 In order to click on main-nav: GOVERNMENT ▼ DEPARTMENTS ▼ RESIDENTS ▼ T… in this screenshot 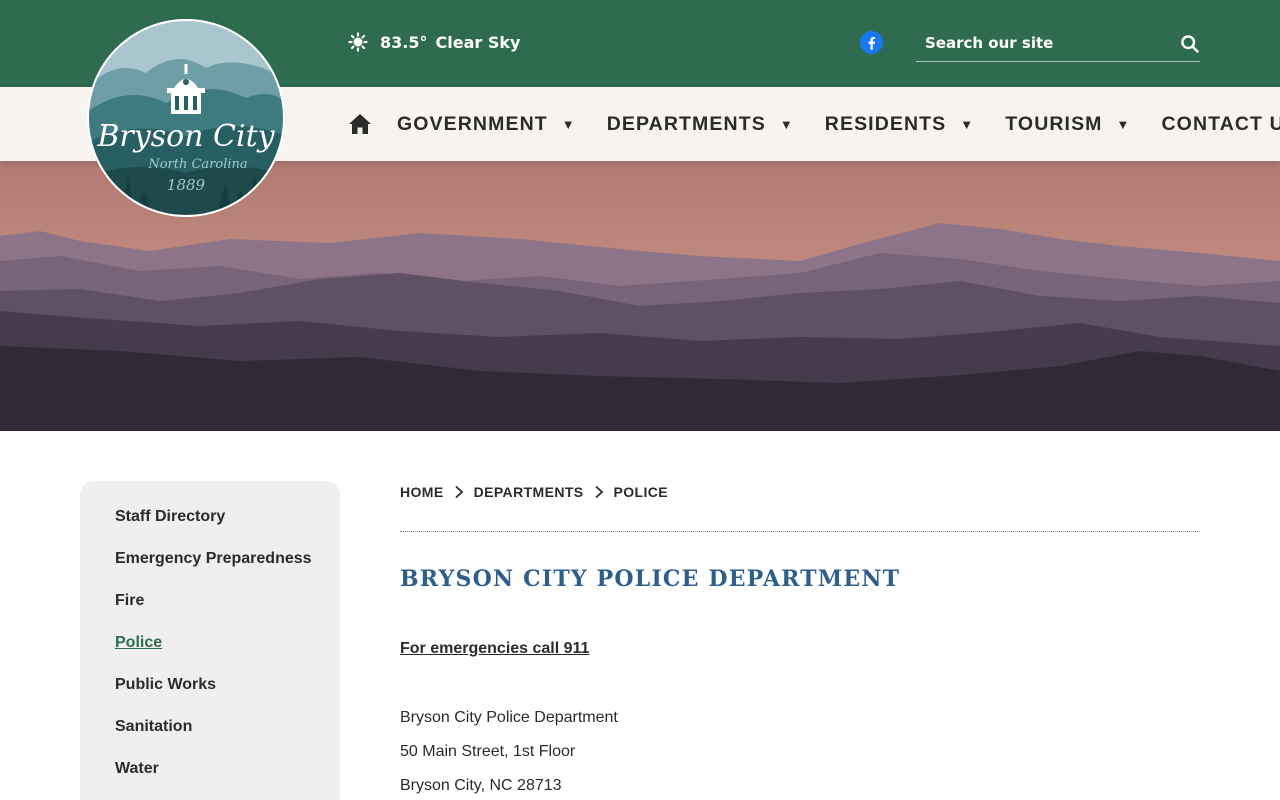, I will do `click(814, 124)`.